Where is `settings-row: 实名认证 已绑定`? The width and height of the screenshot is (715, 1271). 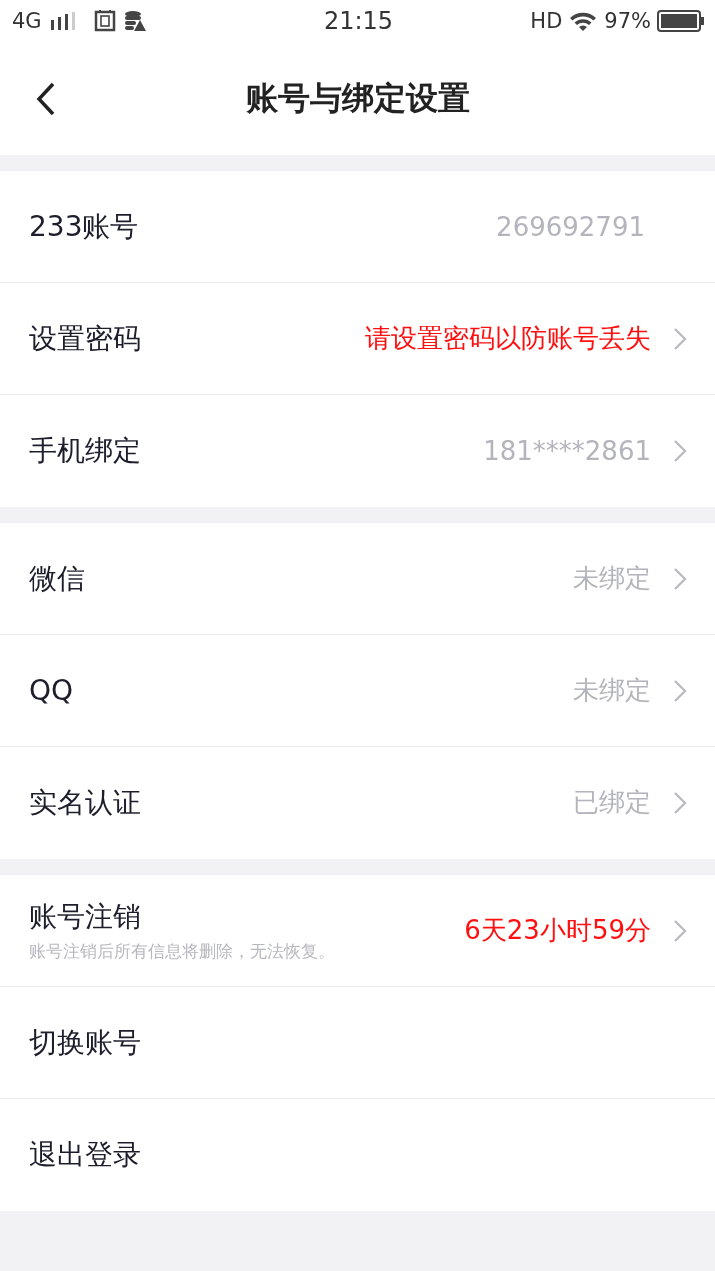
settings-row: 实名认证 已绑定 is located at coordinates (357, 803).